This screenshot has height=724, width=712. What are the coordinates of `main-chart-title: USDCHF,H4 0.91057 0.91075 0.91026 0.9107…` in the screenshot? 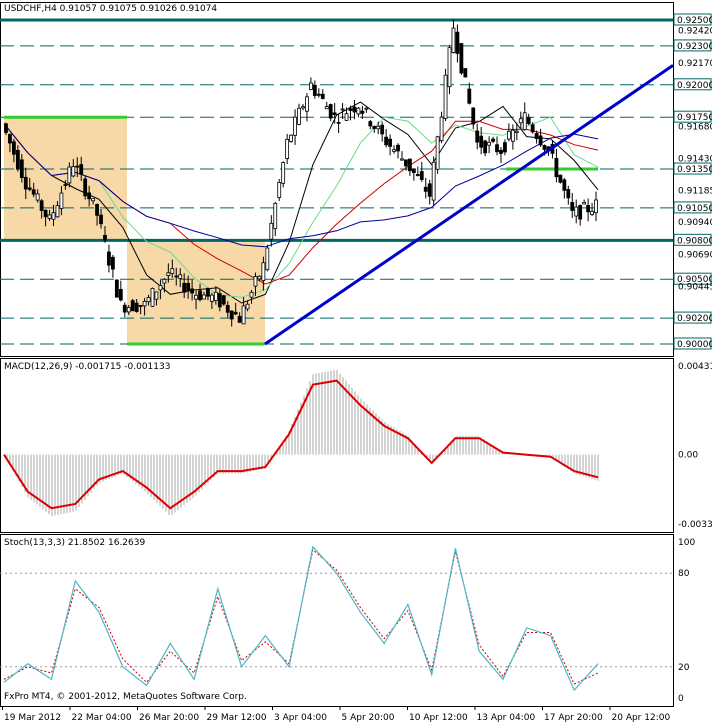 It's located at (111, 9).